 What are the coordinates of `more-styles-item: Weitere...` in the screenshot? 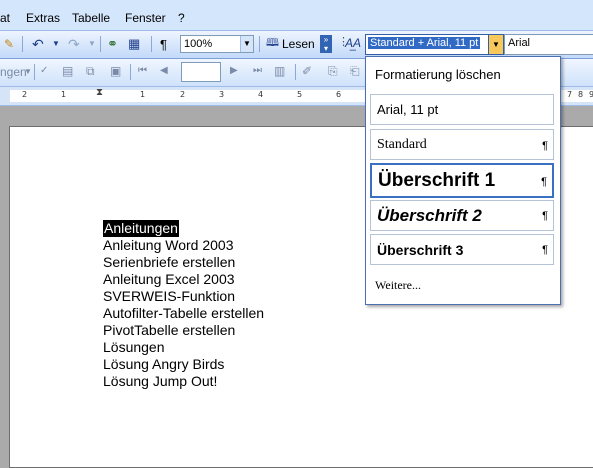 It's located at (398, 285).